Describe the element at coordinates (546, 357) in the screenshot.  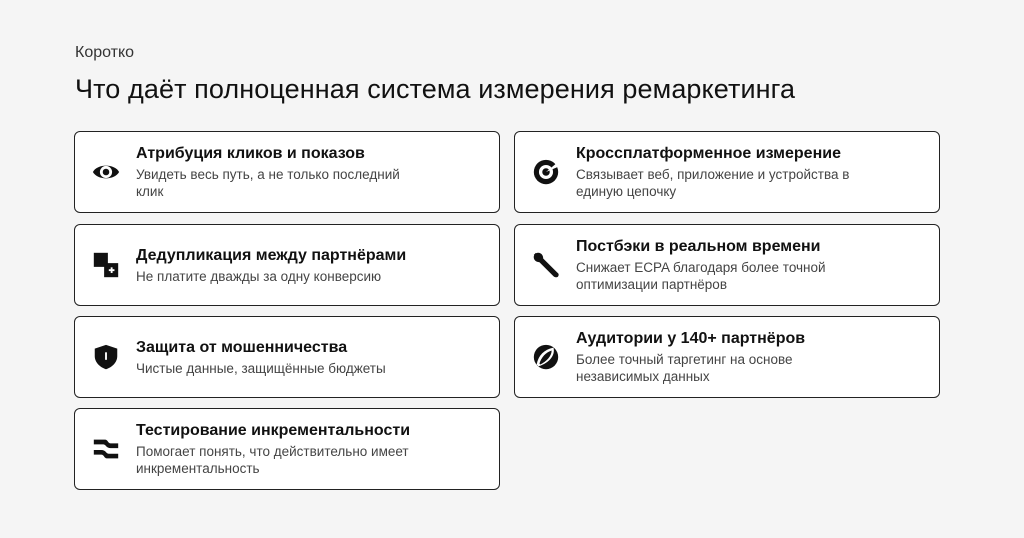
I see `overlap-circles-icon` at that location.